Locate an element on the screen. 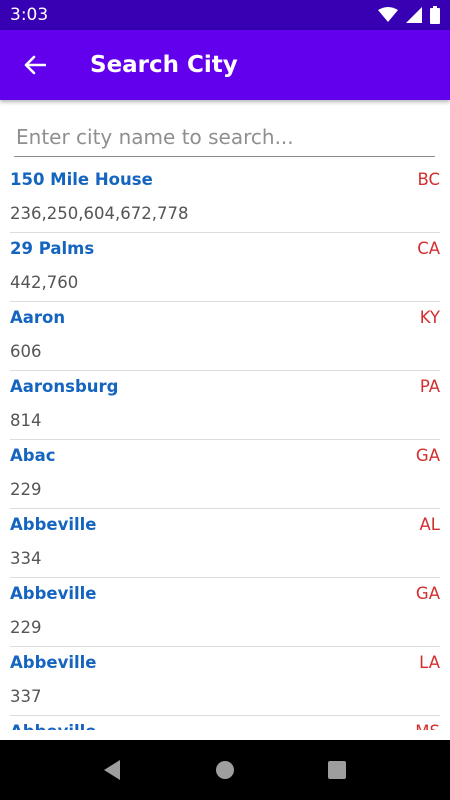  home-circle-icon is located at coordinates (225, 770).